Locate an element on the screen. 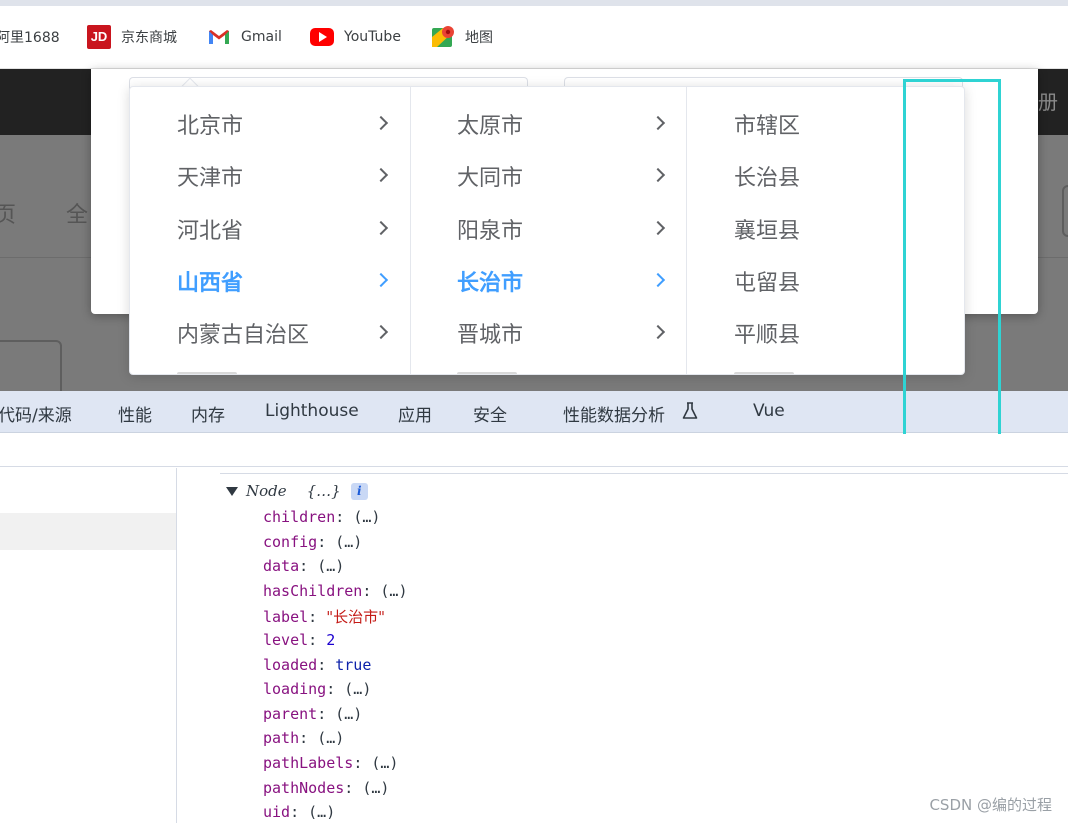 Image resolution: width=1068 pixels, height=823 pixels. jd-icon: JD is located at coordinates (99, 37).